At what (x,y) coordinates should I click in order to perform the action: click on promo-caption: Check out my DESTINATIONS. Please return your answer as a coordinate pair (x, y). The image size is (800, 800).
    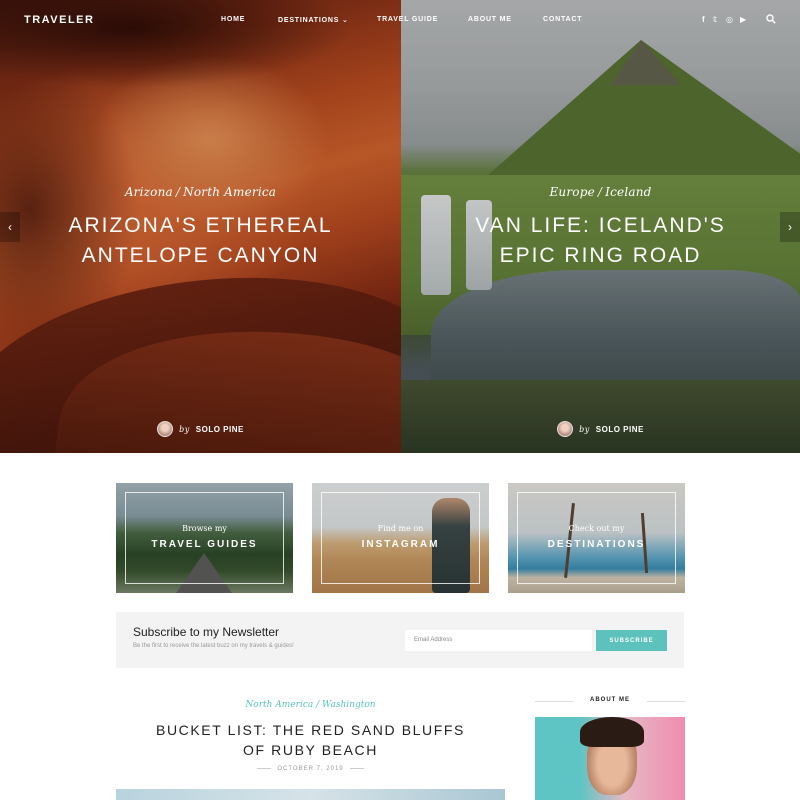
    Looking at the image, I should click on (596, 537).